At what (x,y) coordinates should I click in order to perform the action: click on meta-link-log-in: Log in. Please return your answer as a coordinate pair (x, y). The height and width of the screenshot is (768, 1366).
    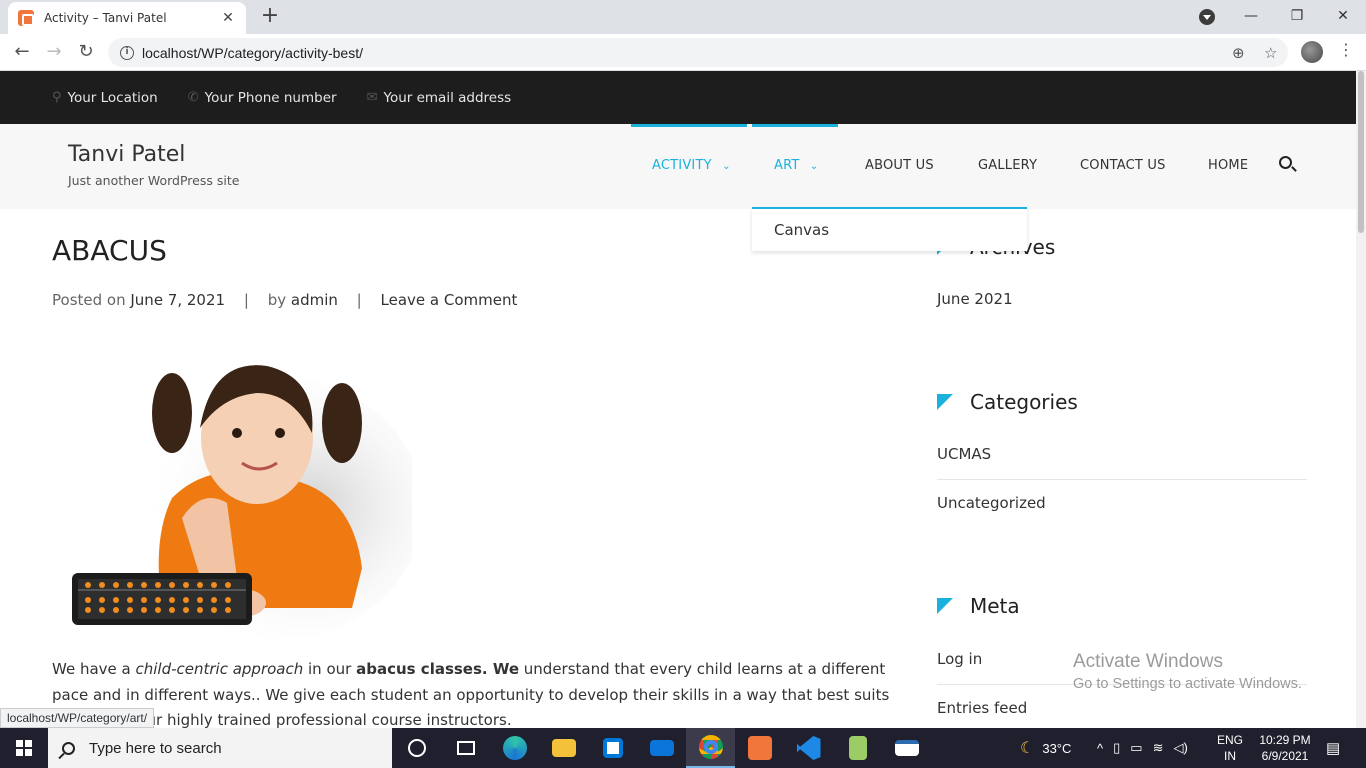
    Looking at the image, I should click on (959, 659).